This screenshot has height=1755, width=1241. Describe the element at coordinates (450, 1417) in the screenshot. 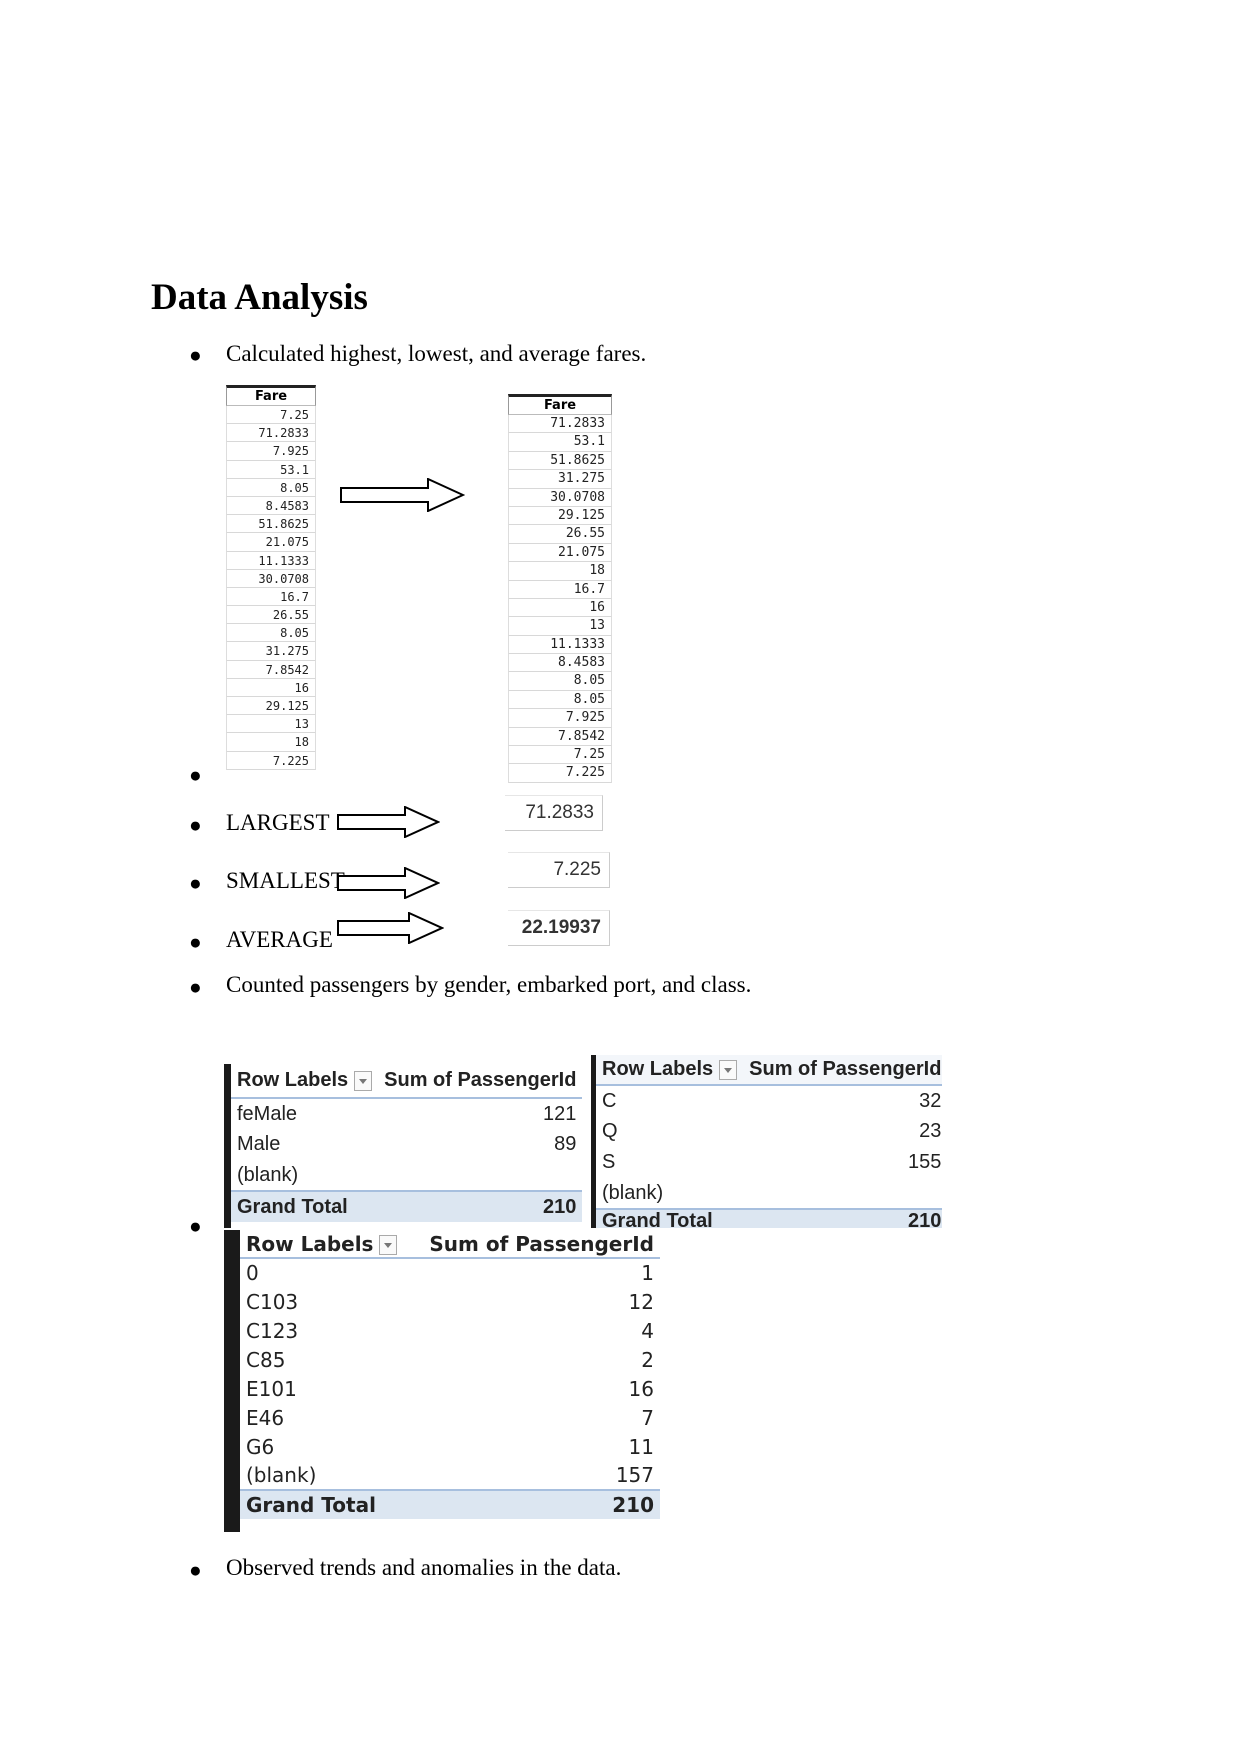

I see `table-row: E46 7` at that location.